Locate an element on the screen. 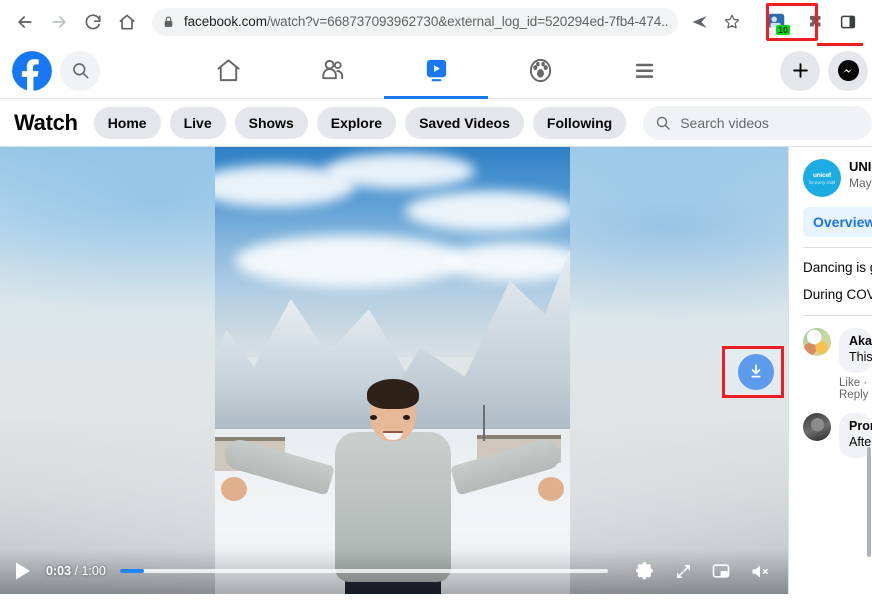 The height and width of the screenshot is (601, 872). search-videos-placeholder: Search videos is located at coordinates (724, 122).